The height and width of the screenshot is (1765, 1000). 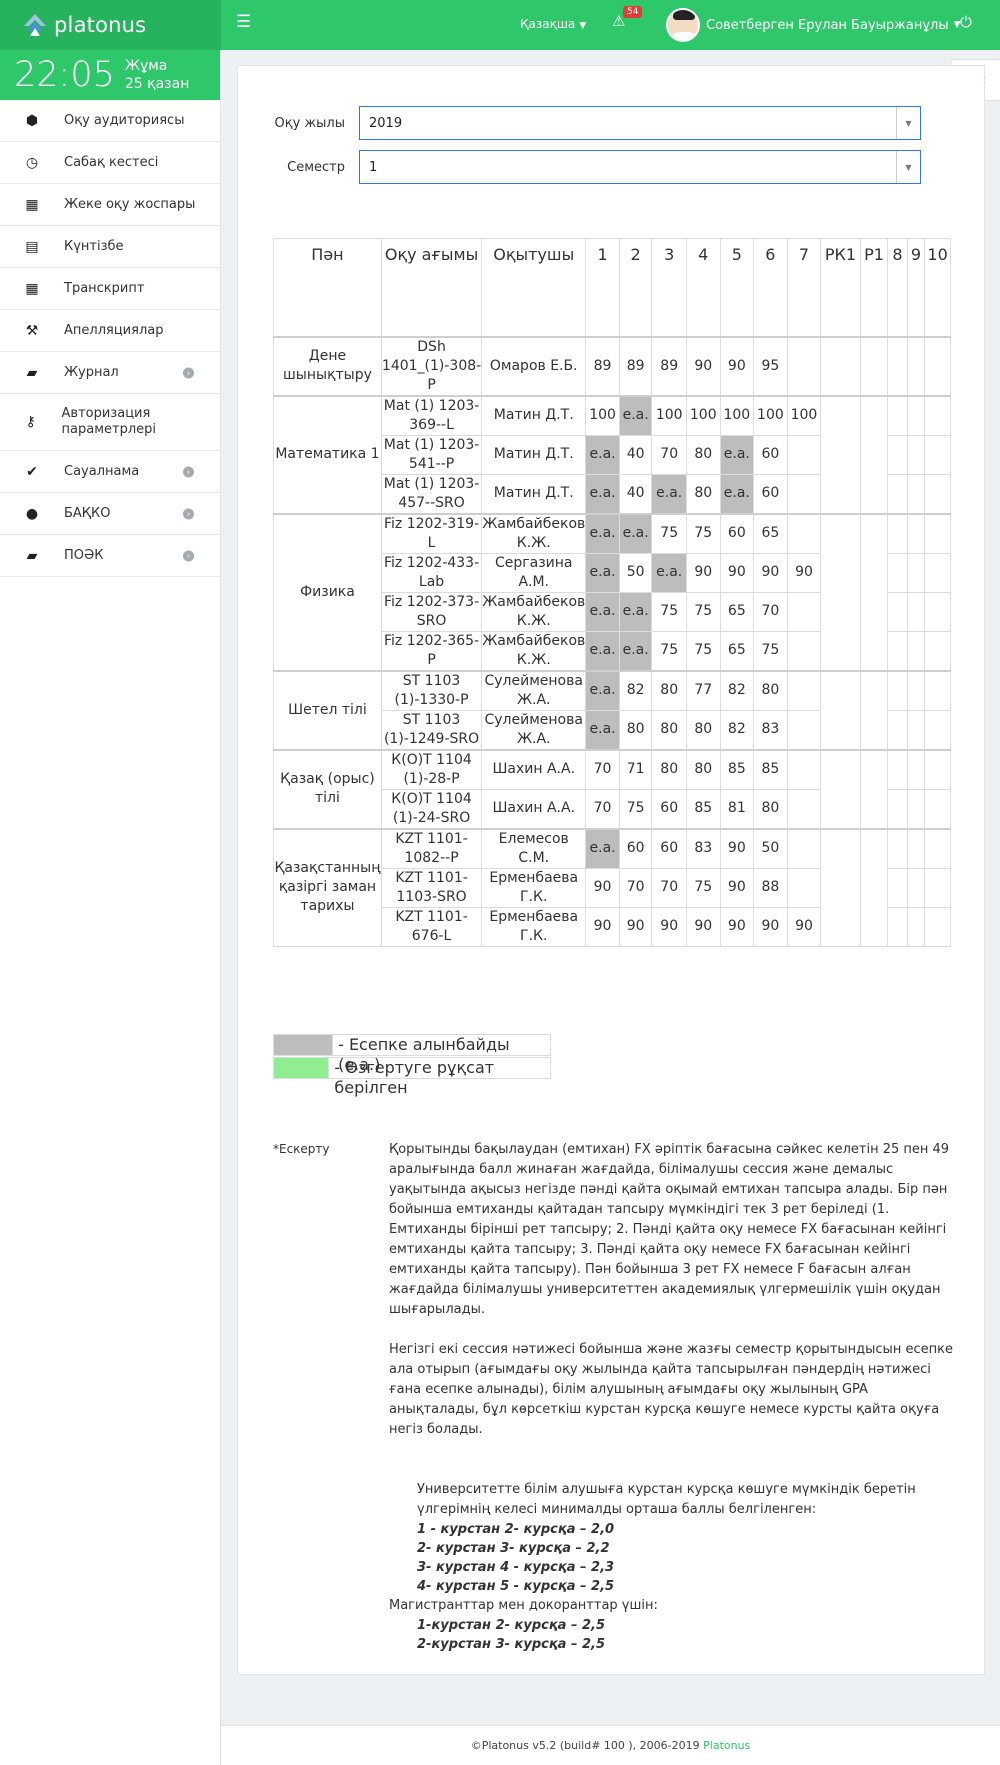 I want to click on menu-toggle-icon: ☰, so click(x=243, y=22).